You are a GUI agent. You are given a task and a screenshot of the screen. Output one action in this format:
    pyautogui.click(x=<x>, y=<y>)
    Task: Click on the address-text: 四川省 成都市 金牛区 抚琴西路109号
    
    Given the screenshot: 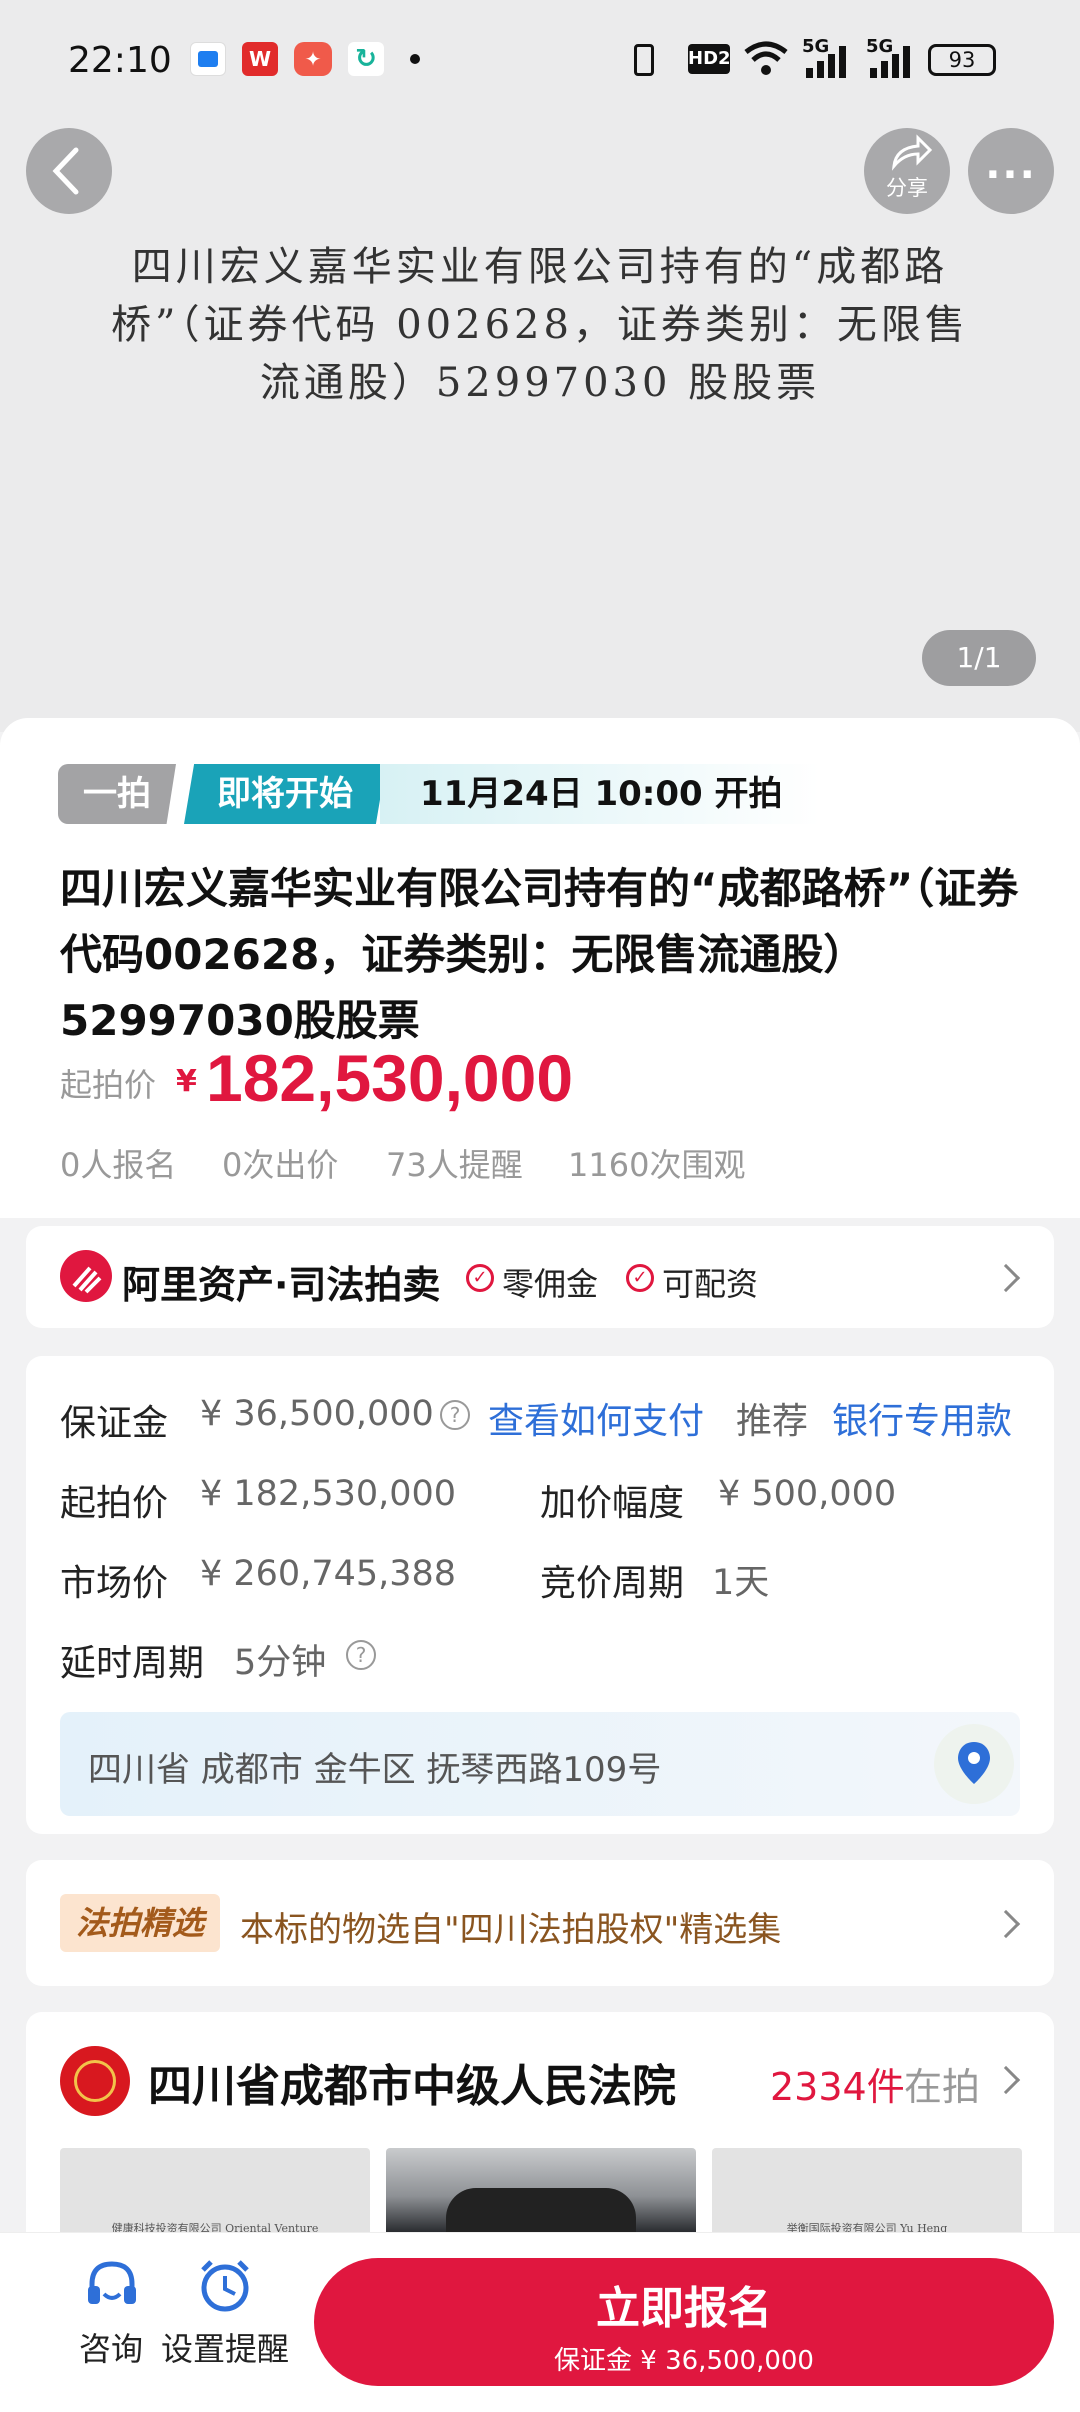 What is the action you would take?
    pyautogui.click(x=375, y=1770)
    